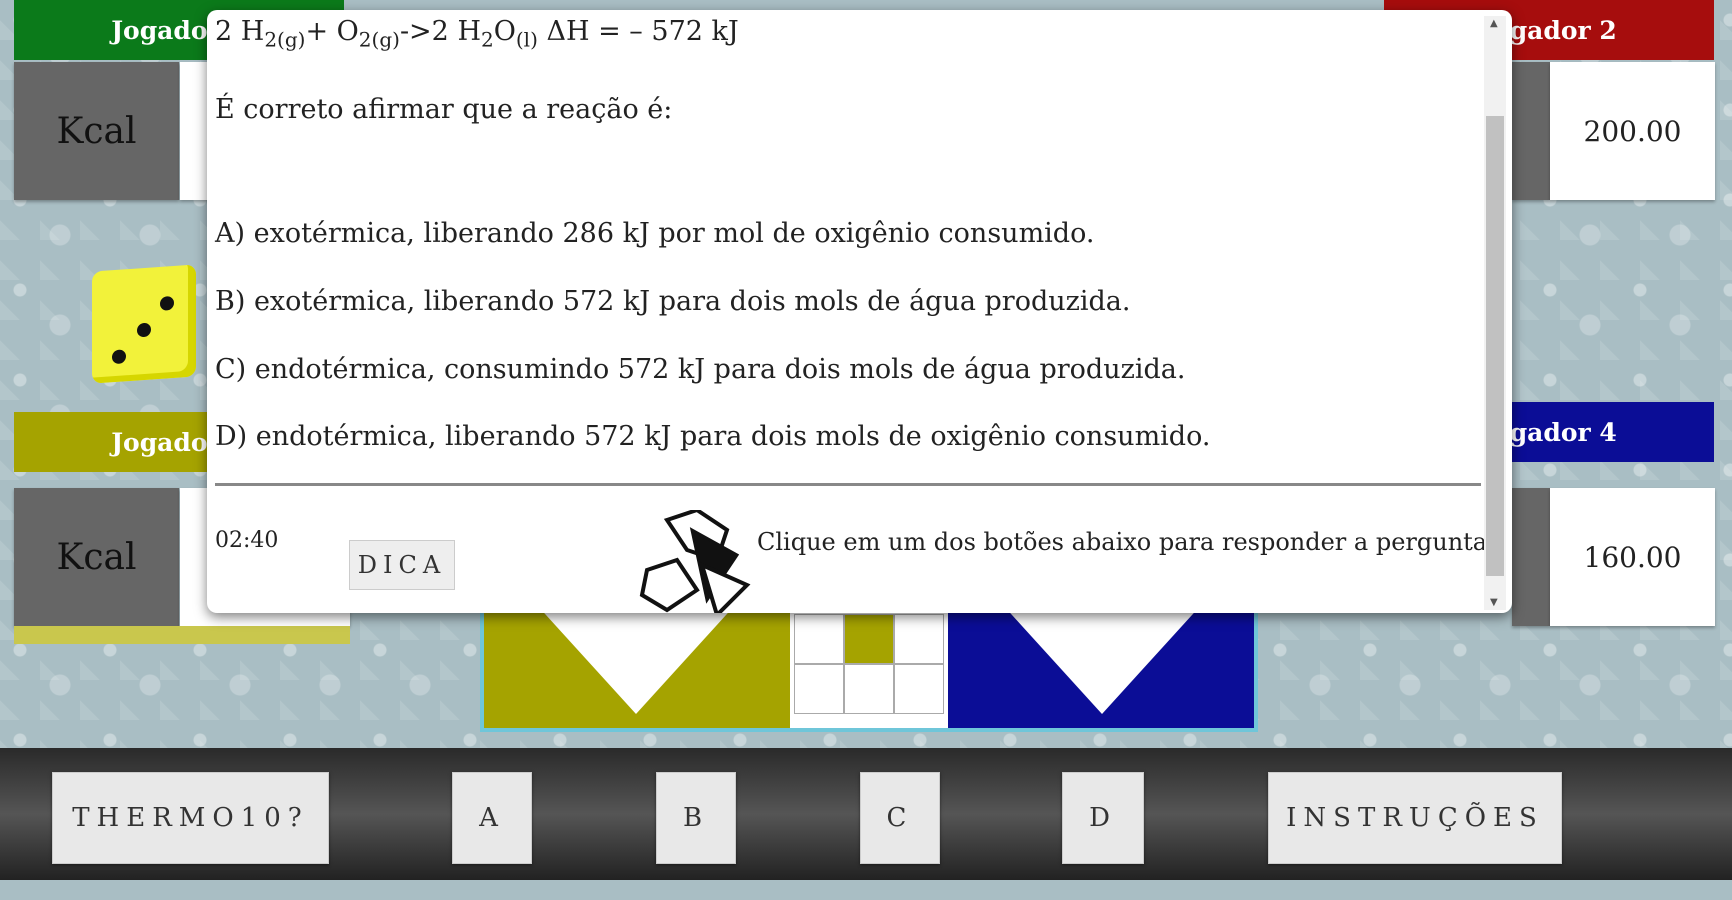 The height and width of the screenshot is (900, 1732). I want to click on dice, so click(144, 324).